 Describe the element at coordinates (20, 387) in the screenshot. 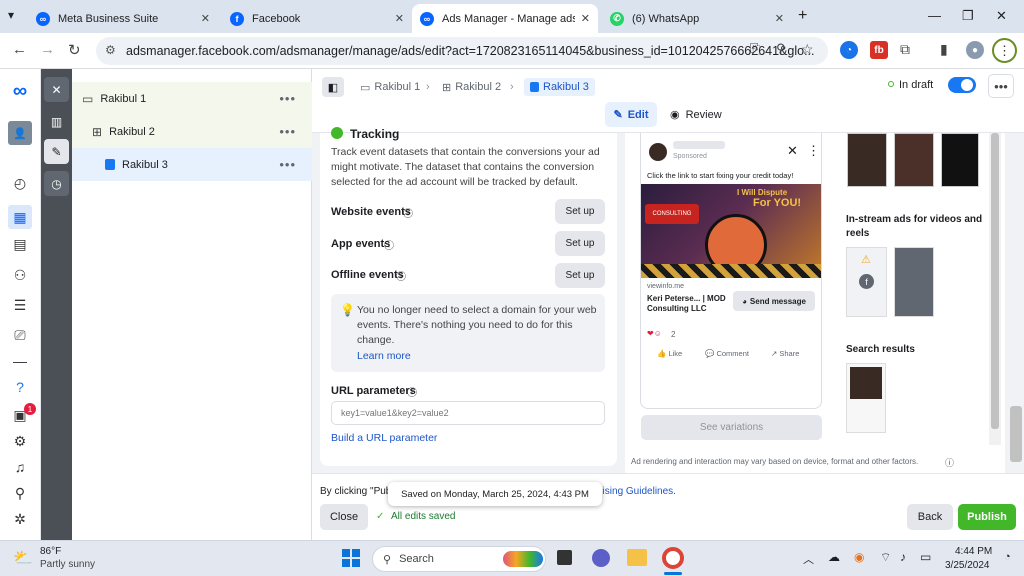

I see `help-icon: ?` at that location.